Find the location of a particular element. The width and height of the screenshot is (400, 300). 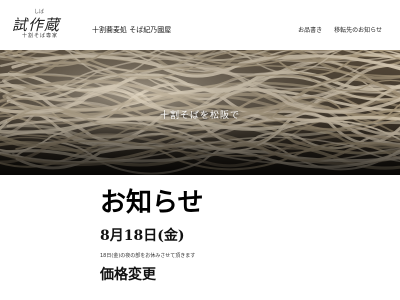

shop-name: 十割蕎麦処 そば紀乃國屋 is located at coordinates (132, 30).